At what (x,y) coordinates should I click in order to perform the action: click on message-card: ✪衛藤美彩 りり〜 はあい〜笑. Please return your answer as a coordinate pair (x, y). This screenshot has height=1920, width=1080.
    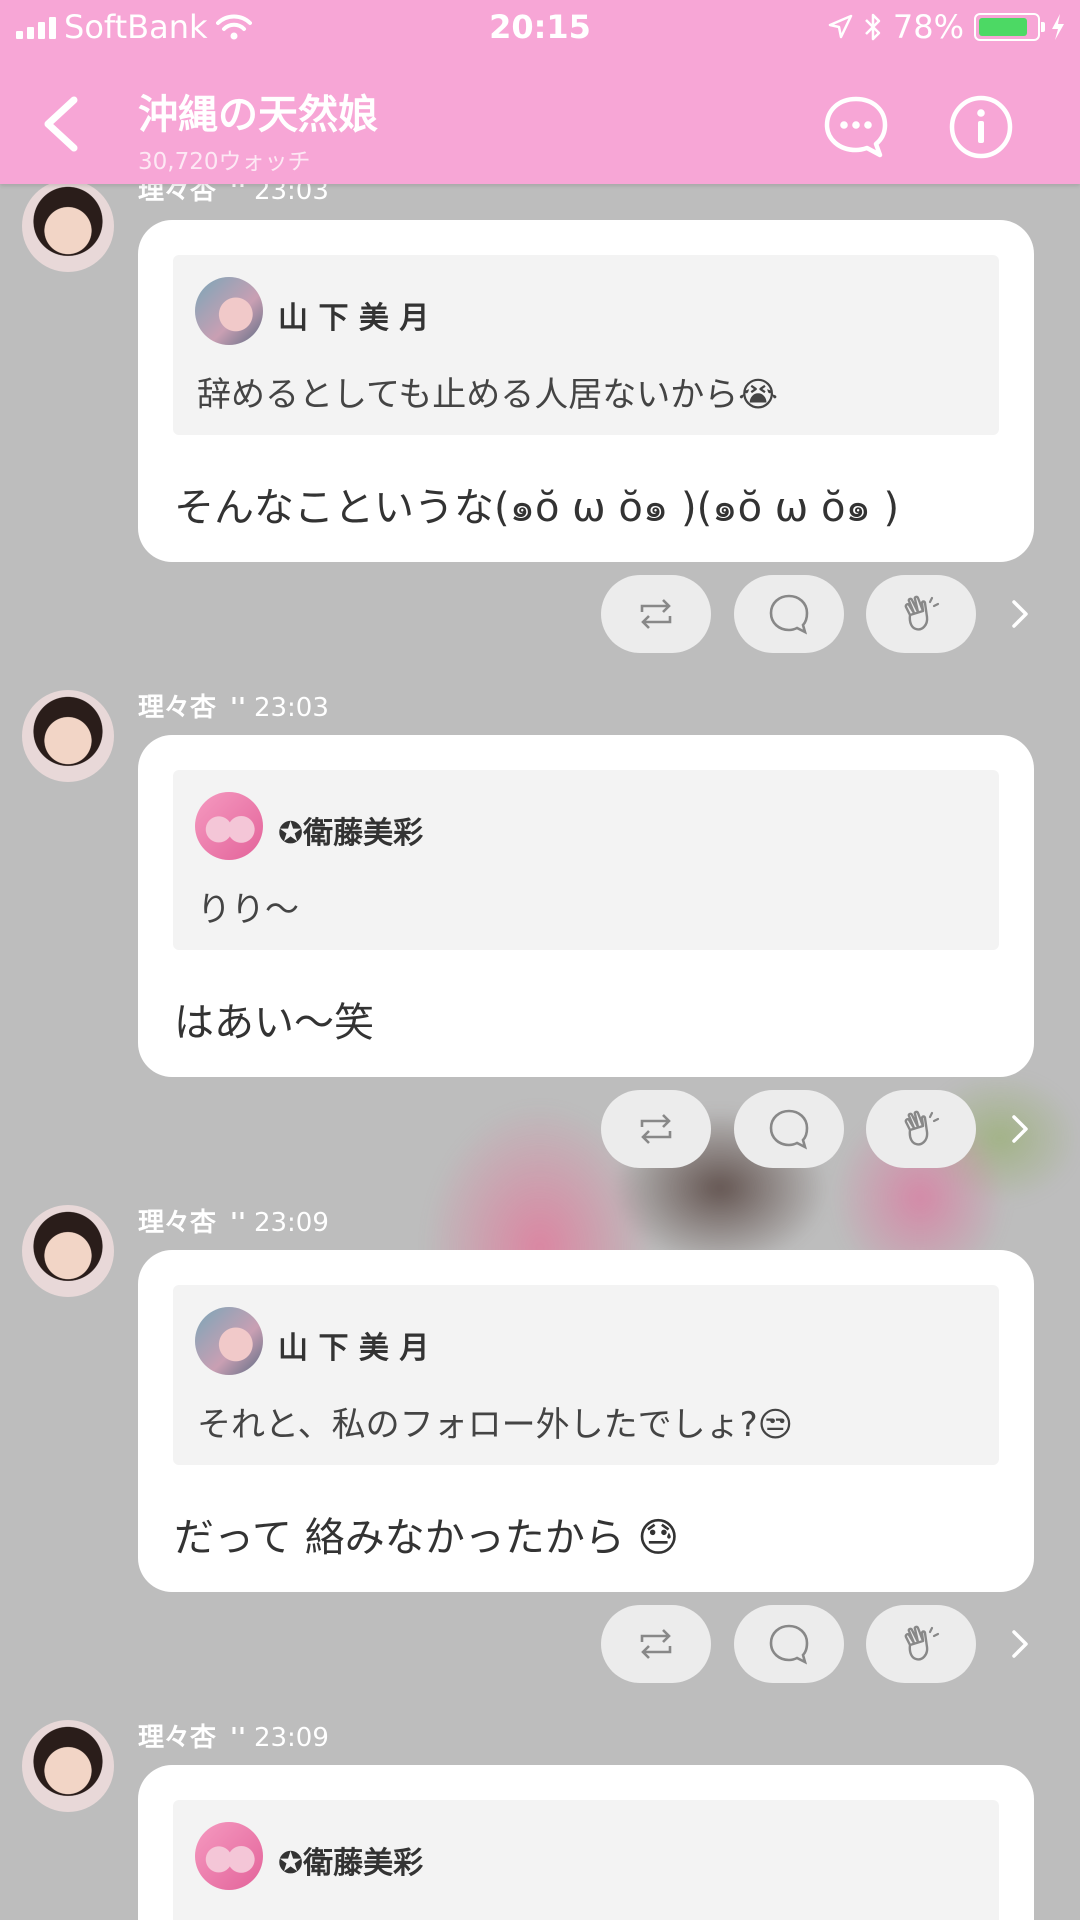
    Looking at the image, I should click on (586, 906).